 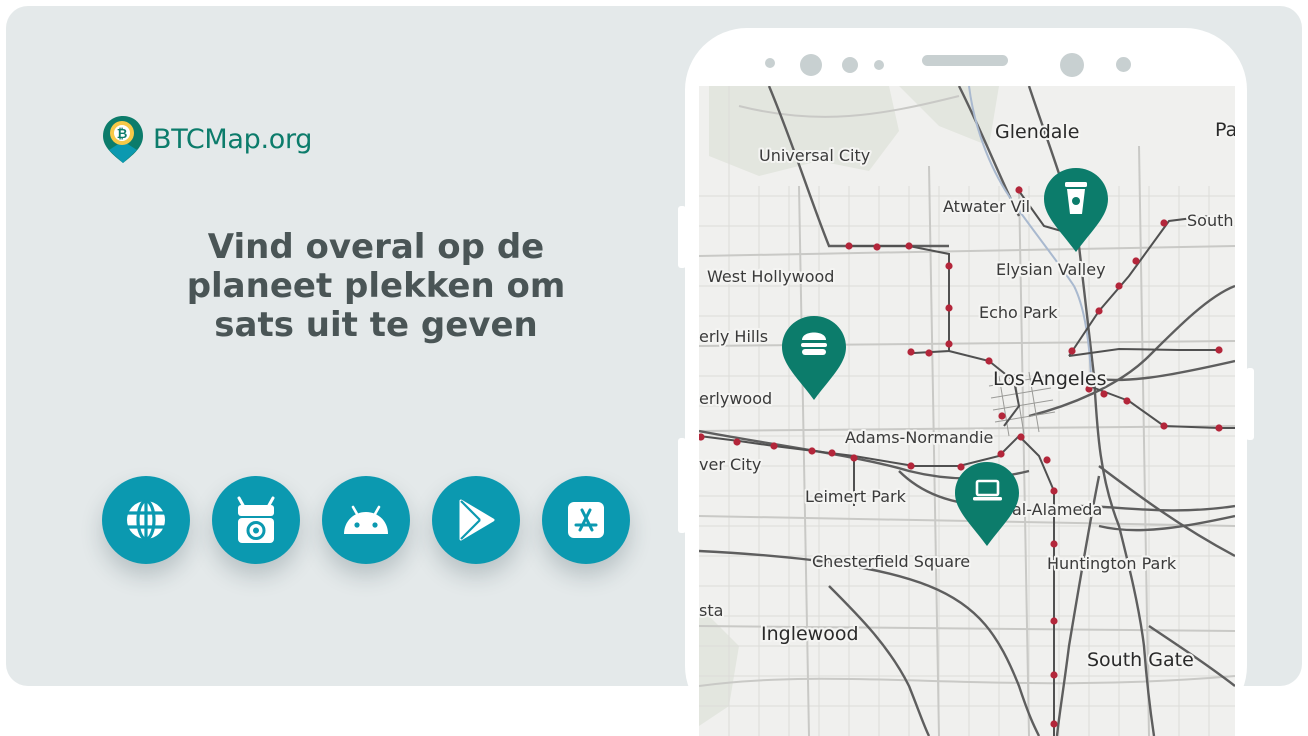 What do you see at coordinates (1210, 220) in the screenshot?
I see `map-label-south: South` at bounding box center [1210, 220].